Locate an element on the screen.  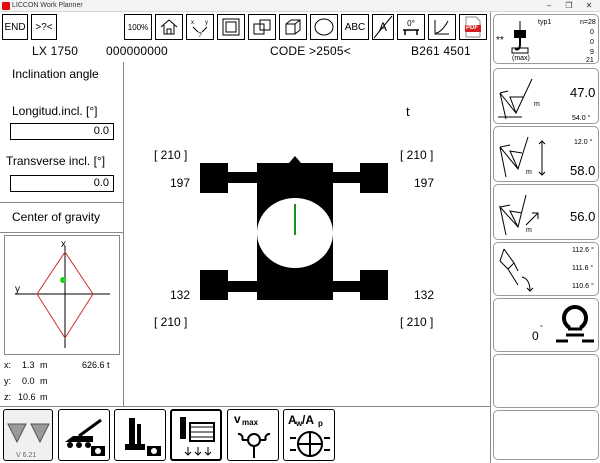
height-value: 56.0 is located at coordinates (583, 216).